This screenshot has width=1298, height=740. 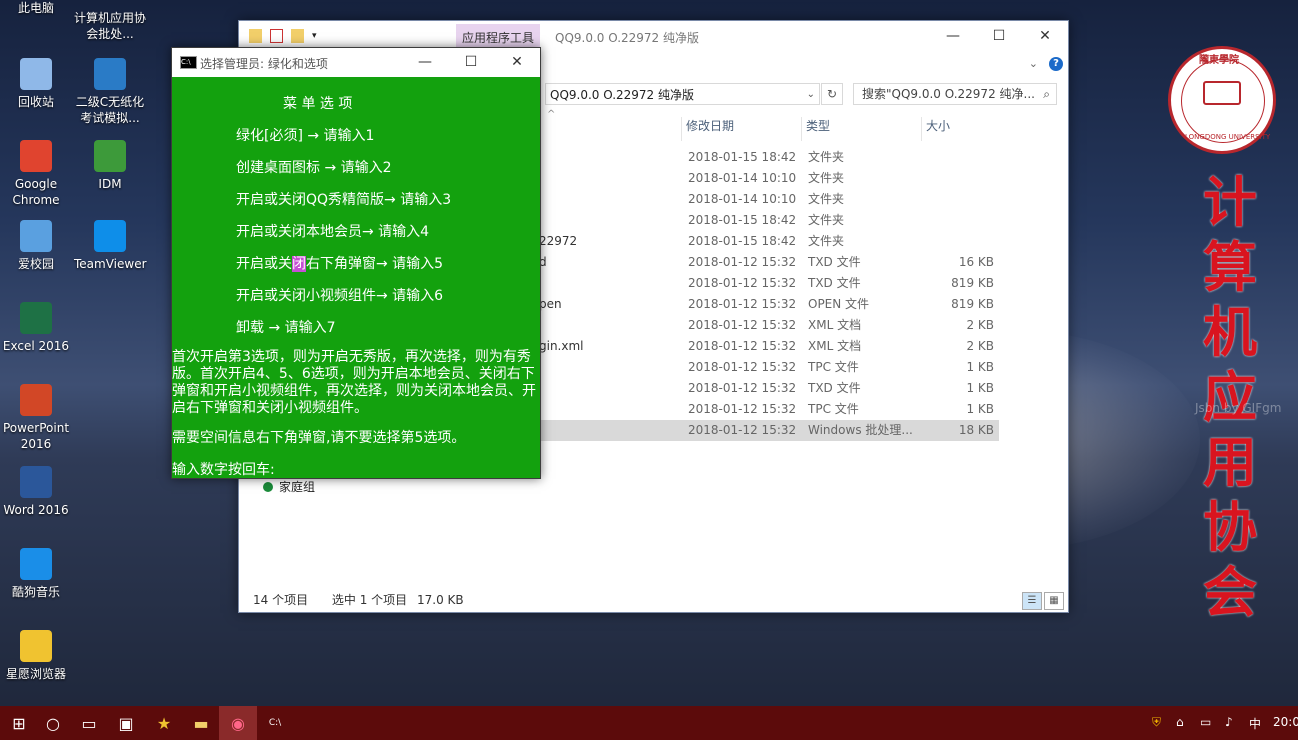 I want to click on volume-tray-icon: ♪, so click(x=1229, y=722).